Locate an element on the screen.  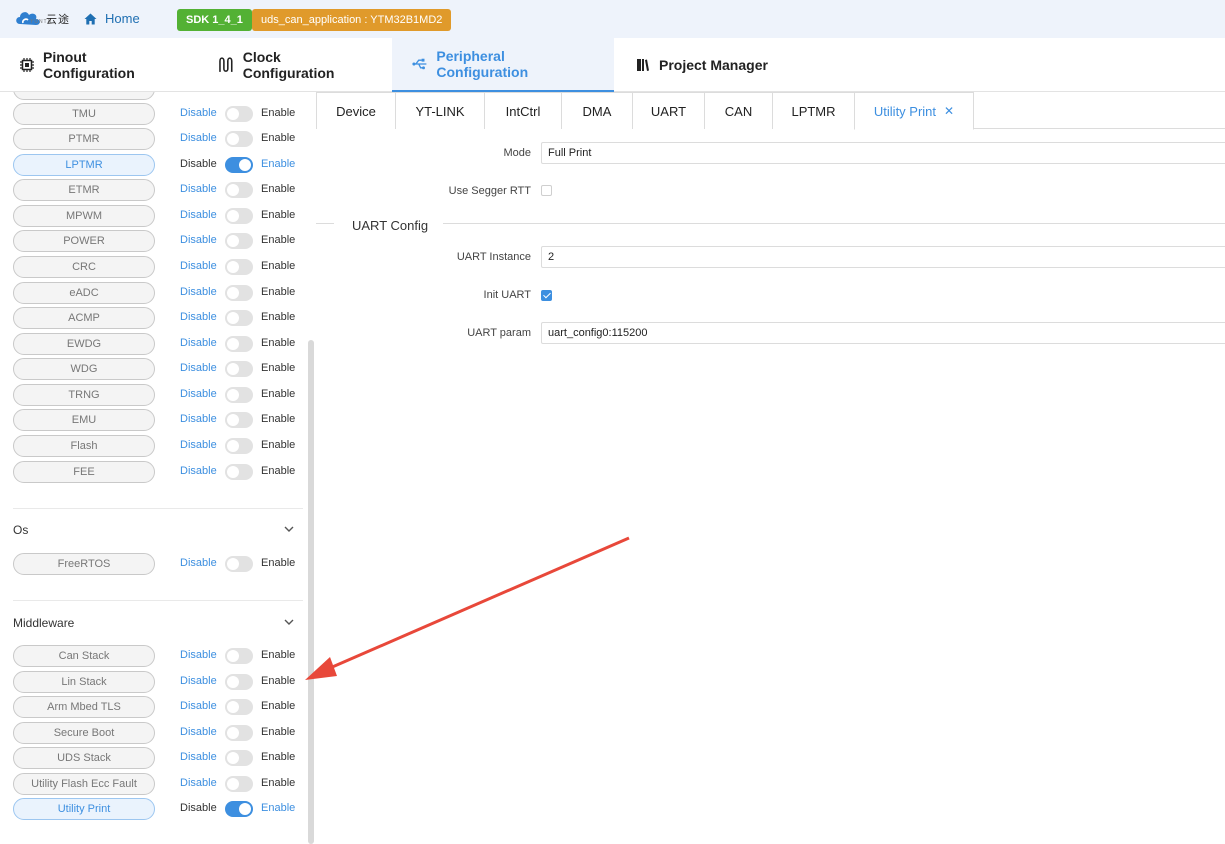
peripheral-button: CRC is located at coordinates (84, 267).